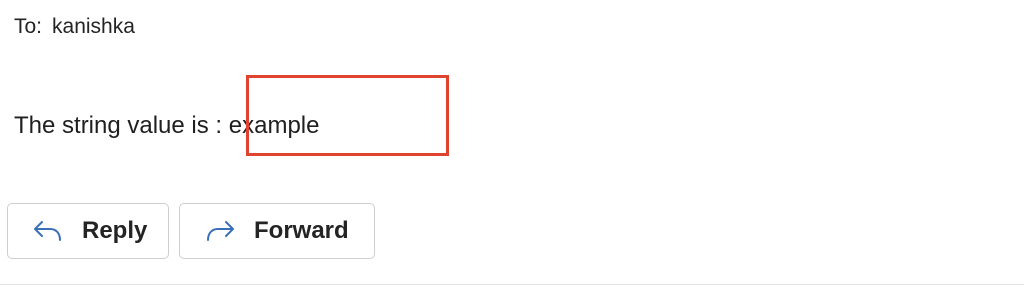 Image resolution: width=1024 pixels, height=289 pixels. I want to click on bottom-divider, so click(512, 284).